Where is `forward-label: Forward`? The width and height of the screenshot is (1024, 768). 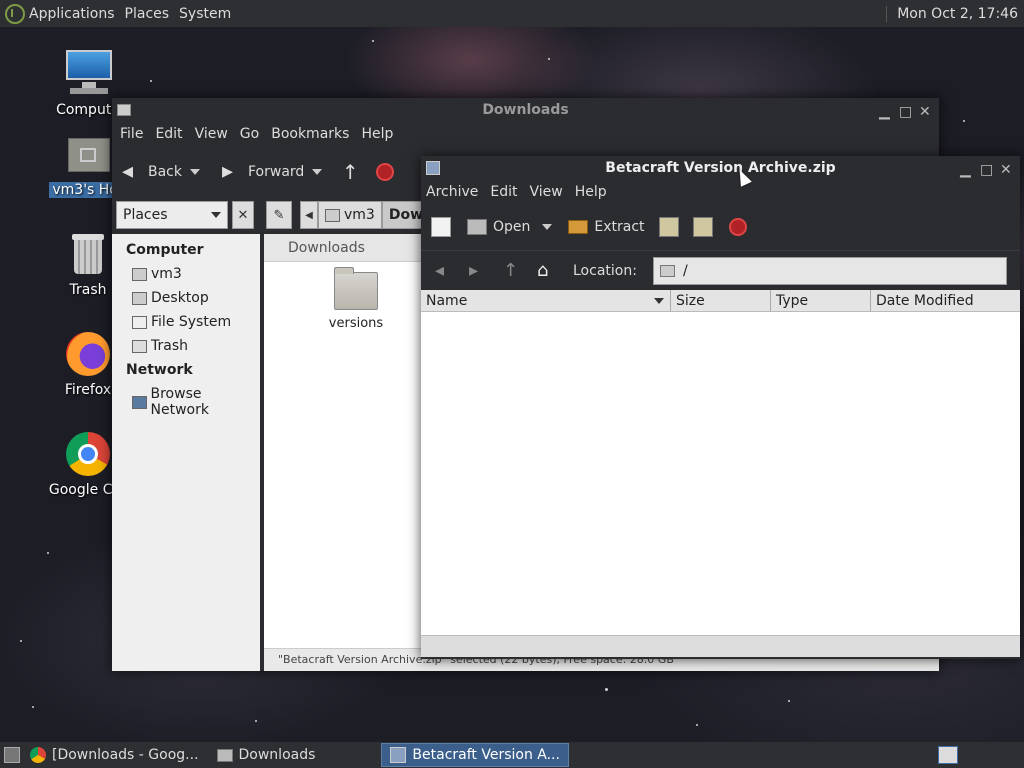
forward-label: Forward is located at coordinates (276, 172).